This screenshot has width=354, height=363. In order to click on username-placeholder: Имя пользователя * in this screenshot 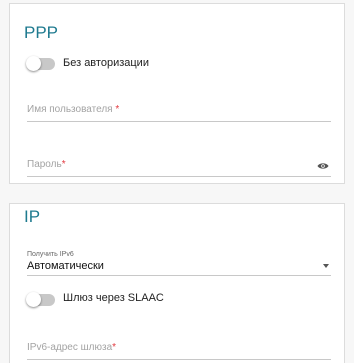, I will do `click(73, 109)`.